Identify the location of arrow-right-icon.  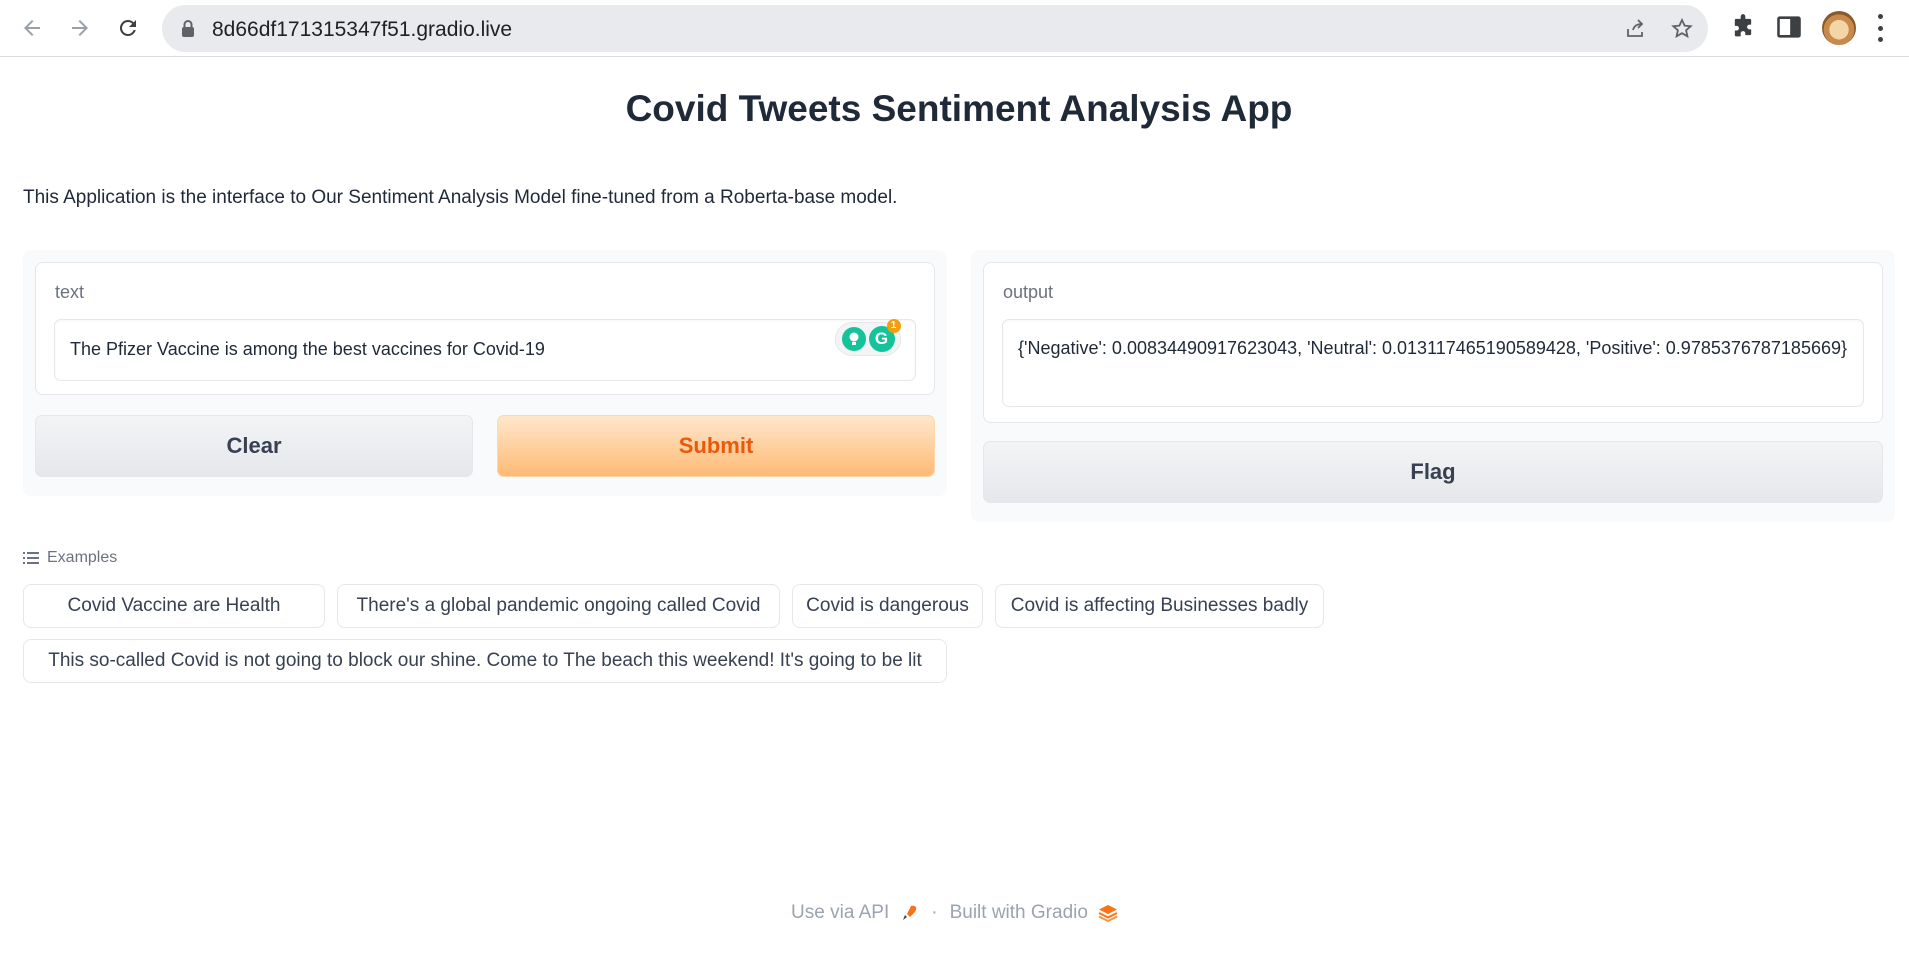
(80, 28).